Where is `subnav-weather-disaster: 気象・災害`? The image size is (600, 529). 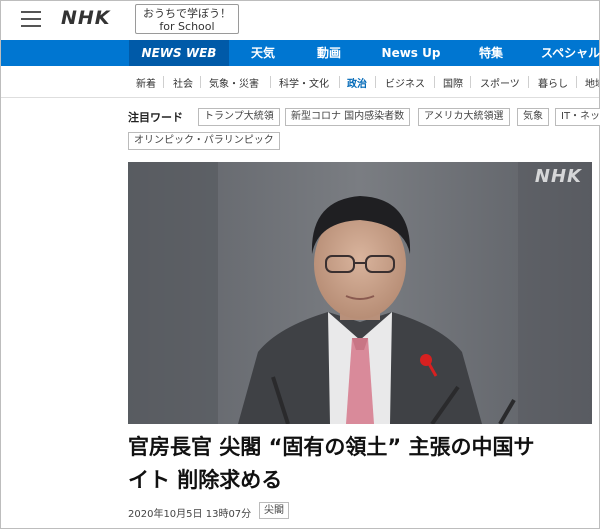
subnav-weather-disaster: 気象・災害 is located at coordinates (234, 82).